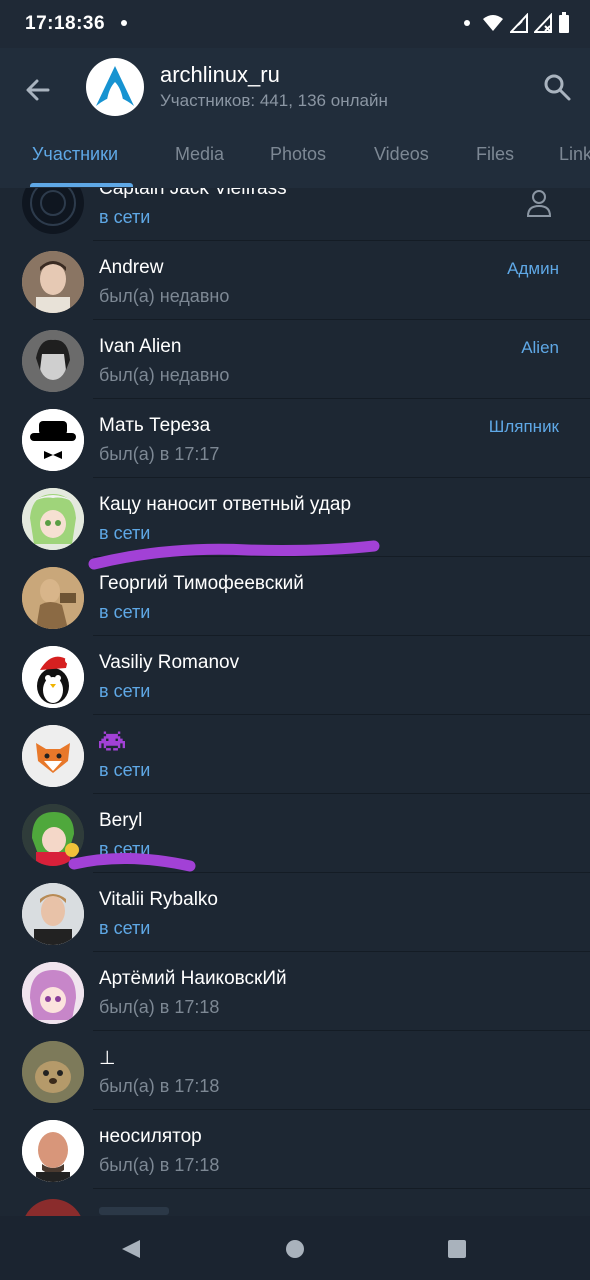 This screenshot has width=590, height=1280. I want to click on tab-links: Links, so click(574, 154).